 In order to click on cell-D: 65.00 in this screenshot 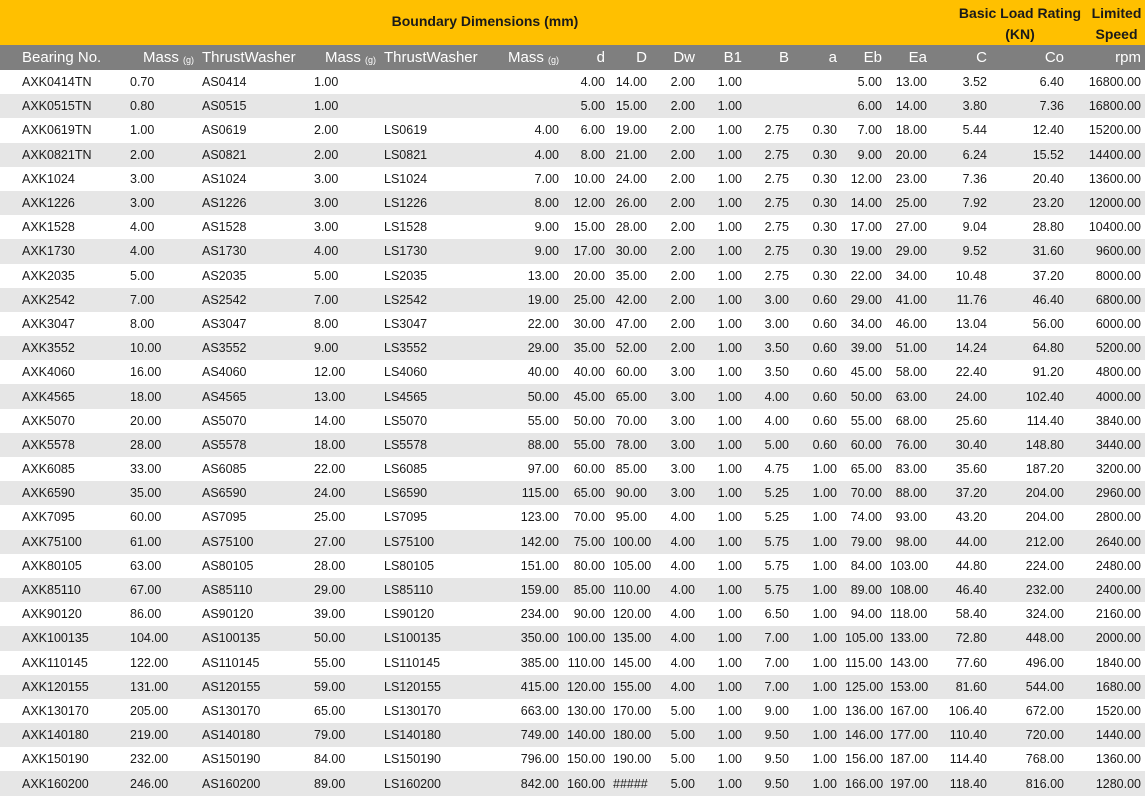, I will do `click(630, 396)`.